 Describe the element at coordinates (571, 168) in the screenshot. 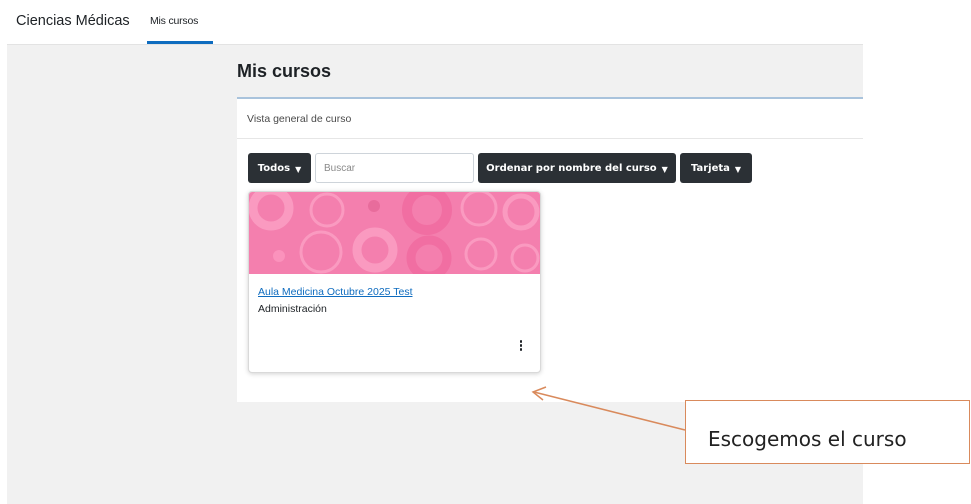

I see `sort-label: Ordenar por nombre del curso` at that location.